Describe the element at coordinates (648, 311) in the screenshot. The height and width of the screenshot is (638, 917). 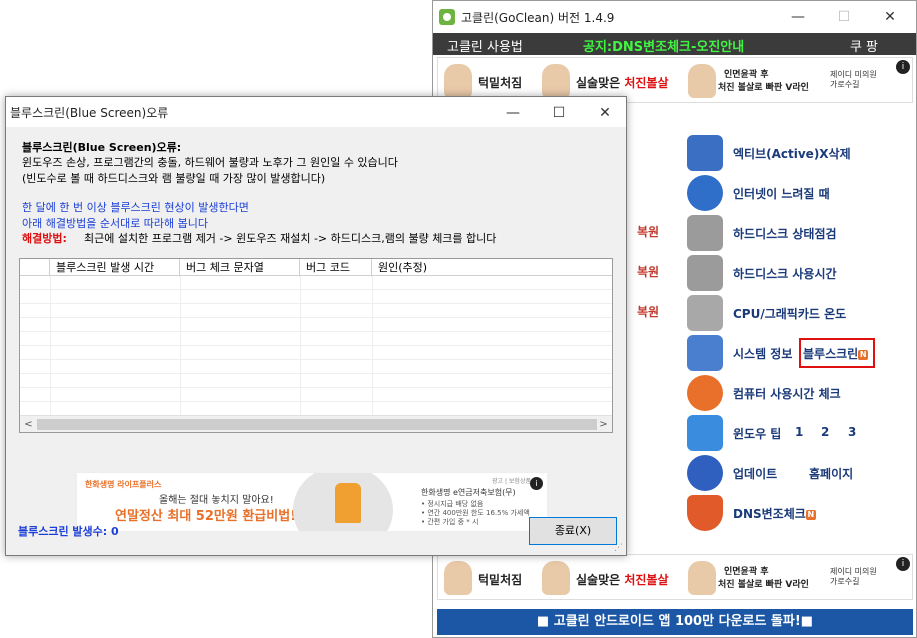
I see `restore-link-3: 복원` at that location.